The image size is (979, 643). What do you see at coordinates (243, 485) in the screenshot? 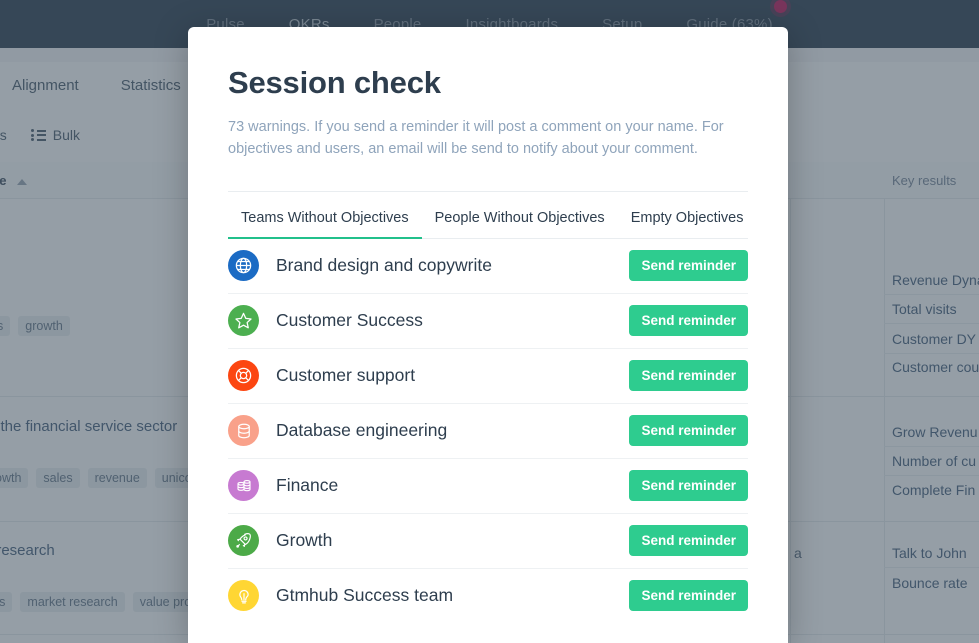
I see `money-stack-icon` at bounding box center [243, 485].